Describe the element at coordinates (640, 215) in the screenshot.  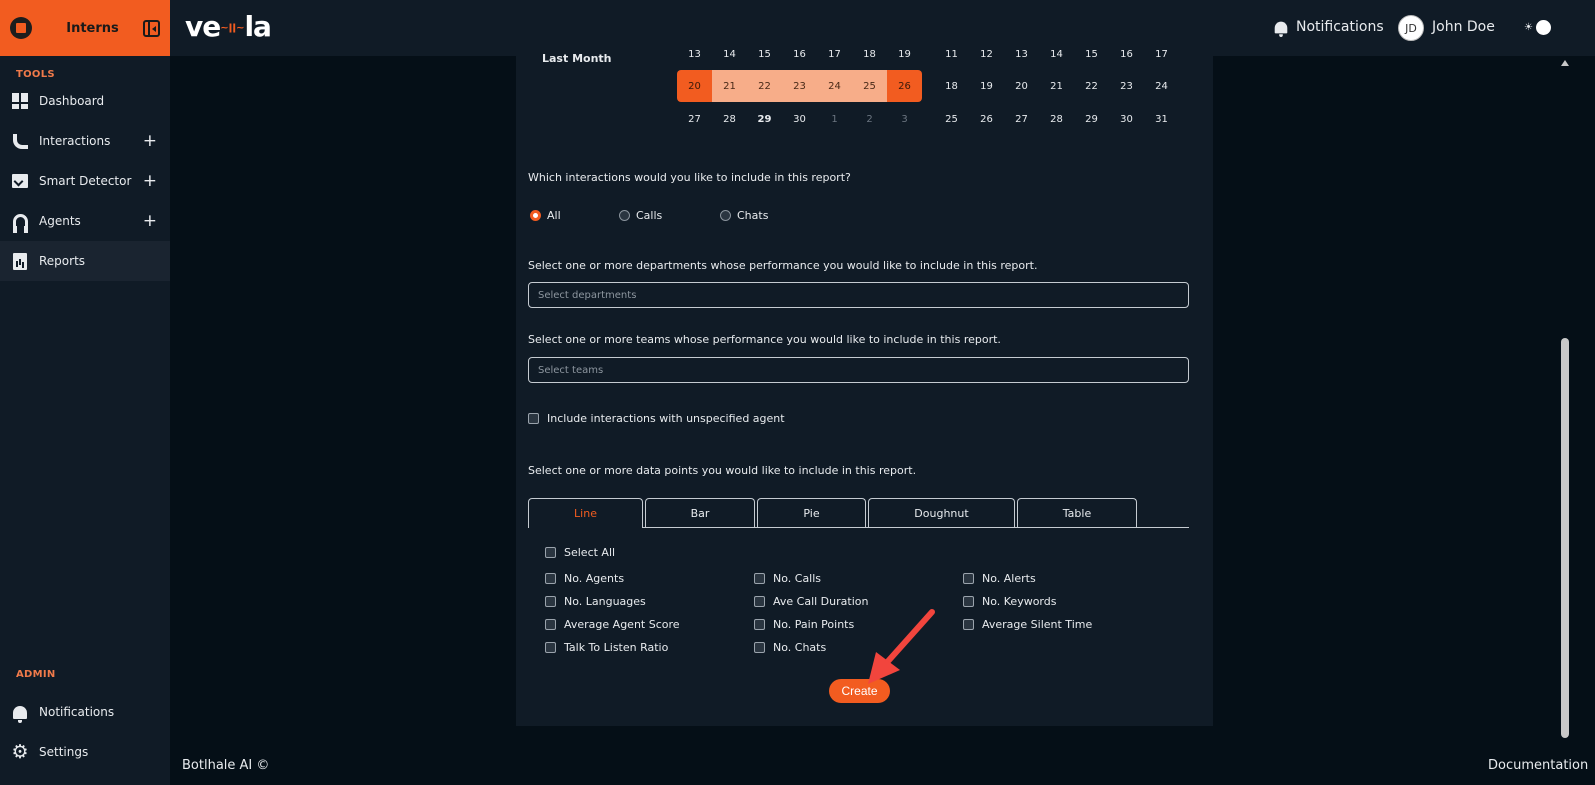
I see `radio-calls: Calls` at that location.